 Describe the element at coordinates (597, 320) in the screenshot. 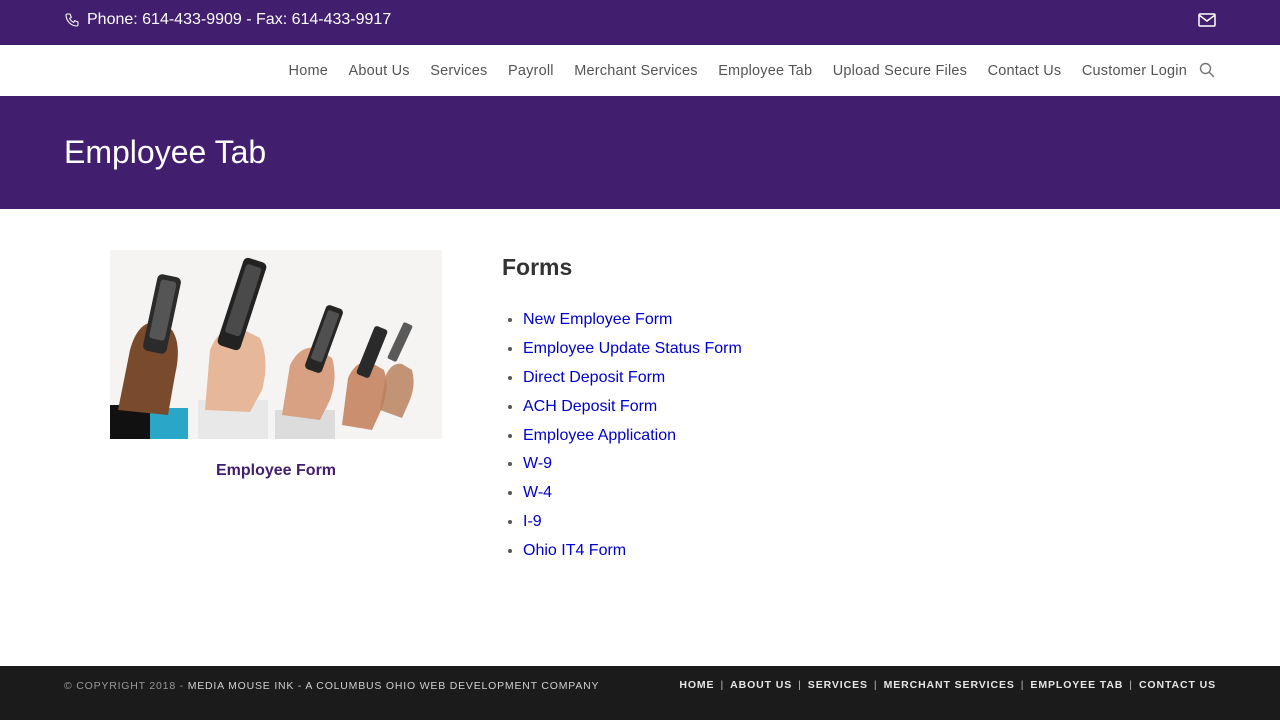

I see `form-link-new-employee: New Employee Form` at that location.